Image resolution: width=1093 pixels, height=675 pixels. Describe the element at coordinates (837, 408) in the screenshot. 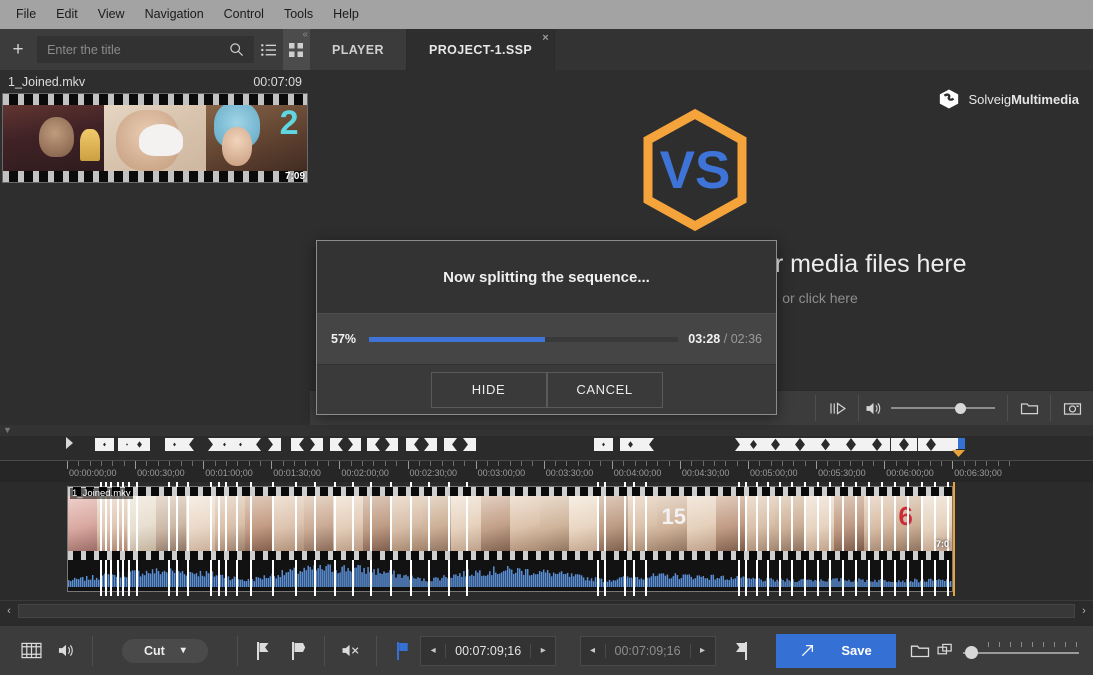

I see `step-forward-icon` at that location.